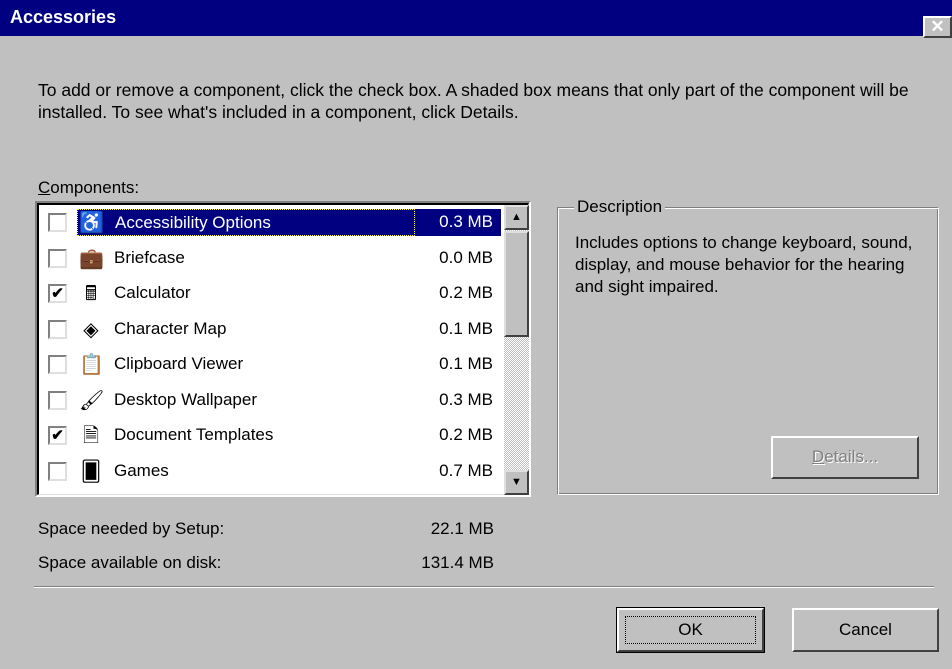 Image resolution: width=952 pixels, height=669 pixels. I want to click on component-row: Accessibility Options ♿ 0.3 MB, so click(271, 222).